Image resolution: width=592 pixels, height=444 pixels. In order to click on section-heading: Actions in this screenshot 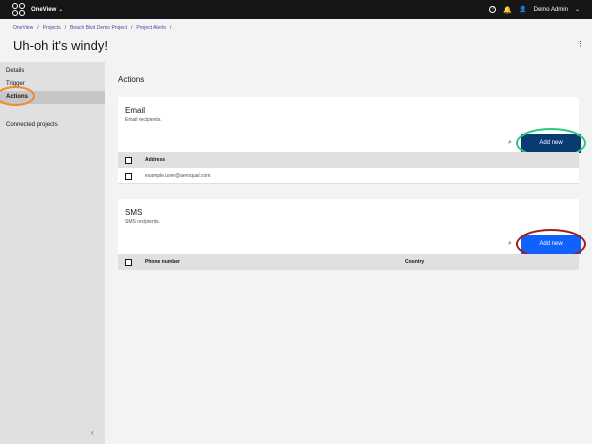, I will do `click(131, 79)`.